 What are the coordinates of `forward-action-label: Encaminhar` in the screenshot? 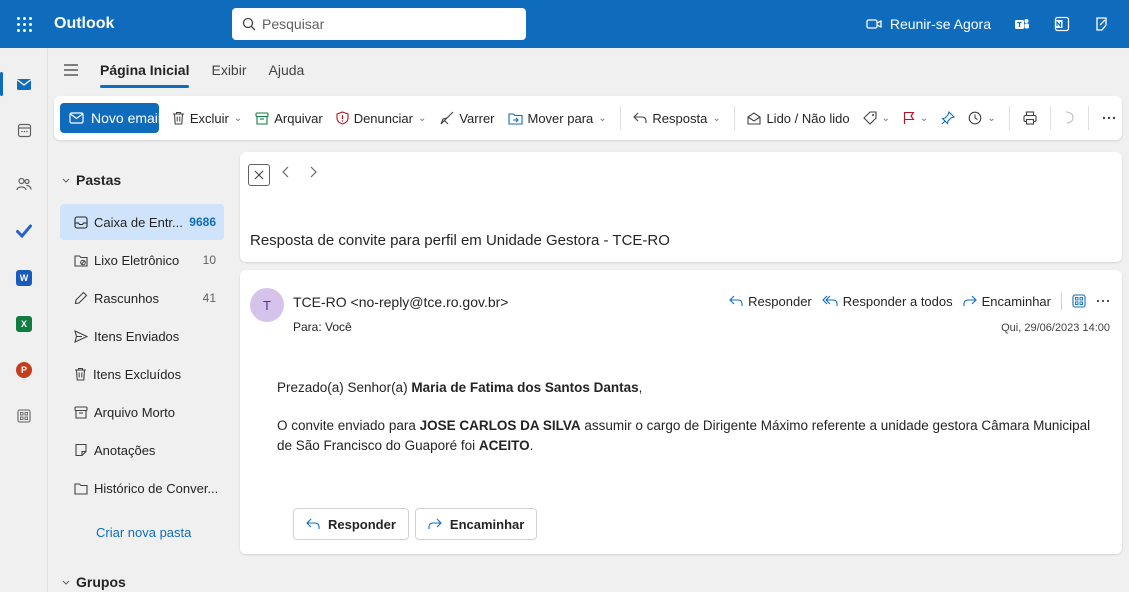 It's located at (1016, 301).